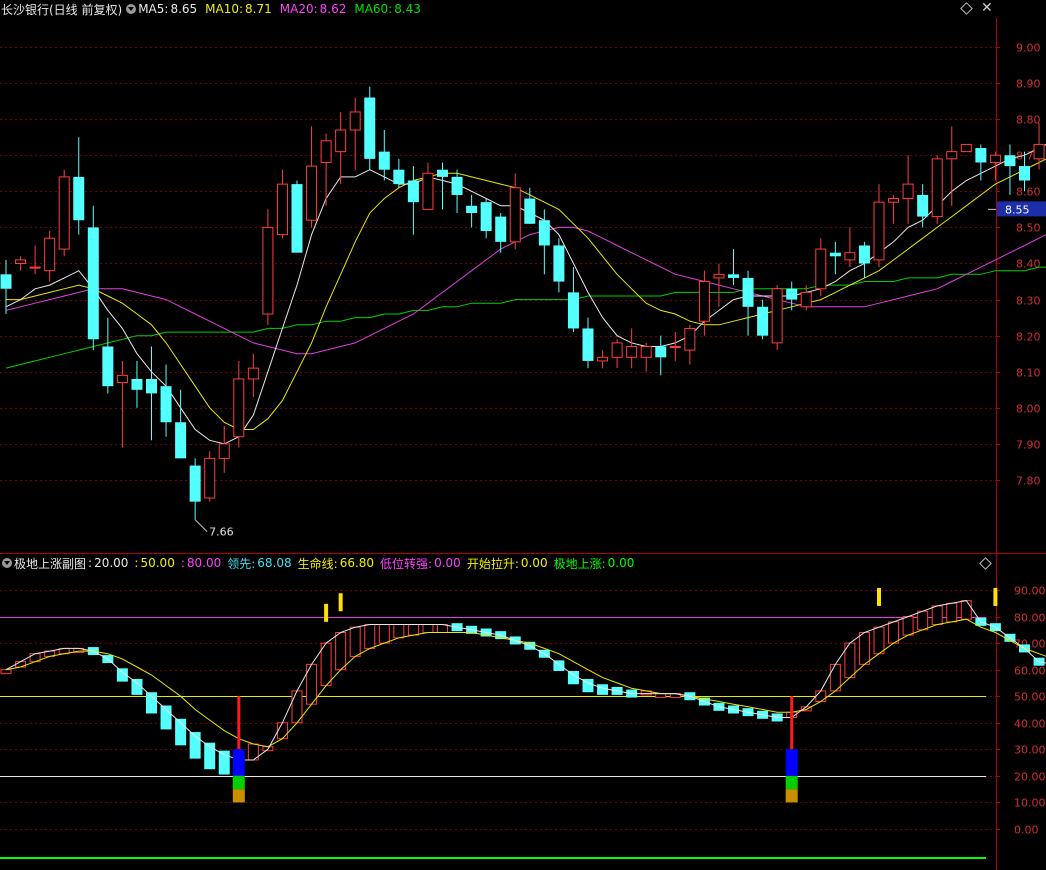 The width and height of the screenshot is (1046, 870). What do you see at coordinates (7, 563) in the screenshot?
I see `sub-settings-dropdown-icon` at bounding box center [7, 563].